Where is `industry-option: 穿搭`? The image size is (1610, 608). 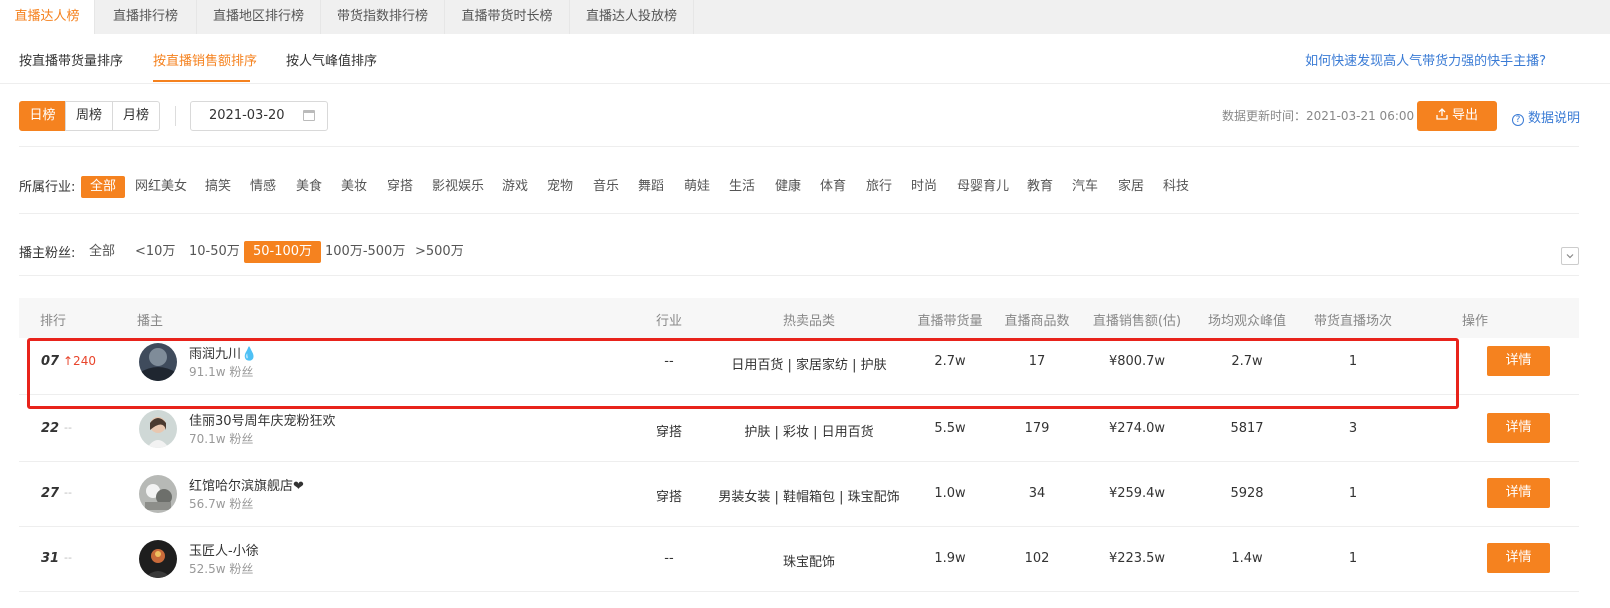
industry-option: 穿搭 is located at coordinates (400, 187).